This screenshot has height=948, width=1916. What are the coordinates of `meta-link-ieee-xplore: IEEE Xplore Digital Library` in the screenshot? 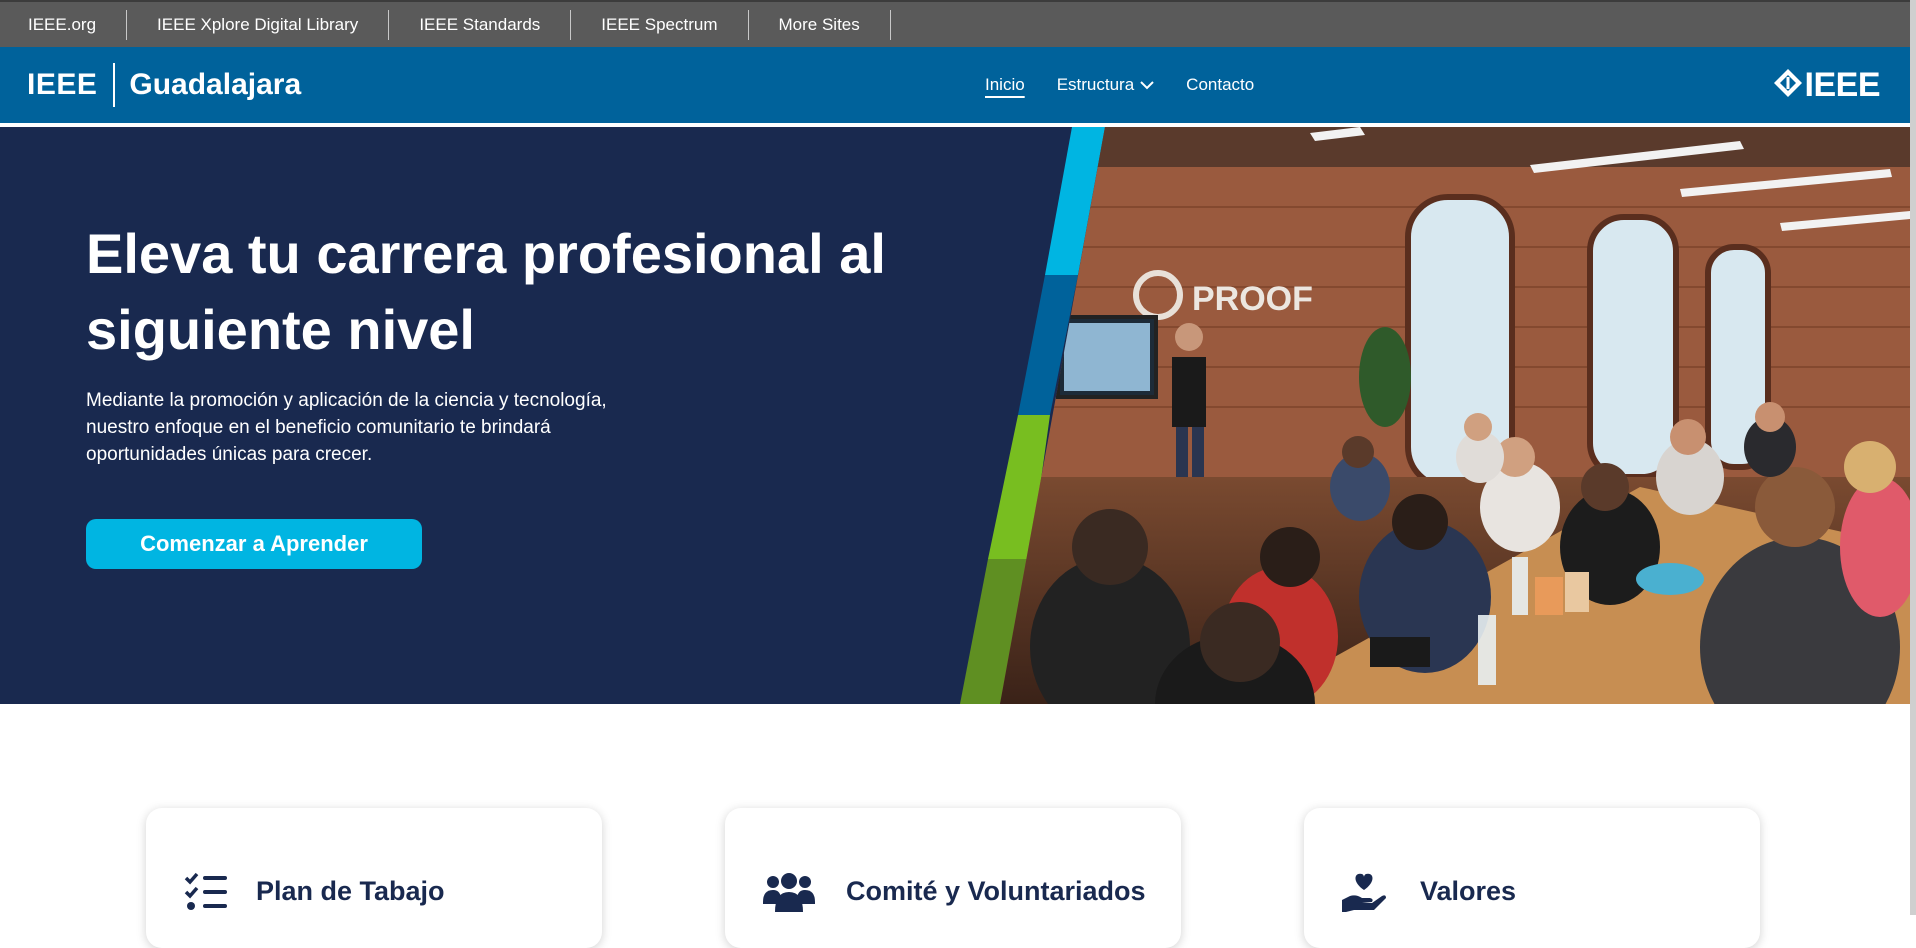 It's located at (258, 24).